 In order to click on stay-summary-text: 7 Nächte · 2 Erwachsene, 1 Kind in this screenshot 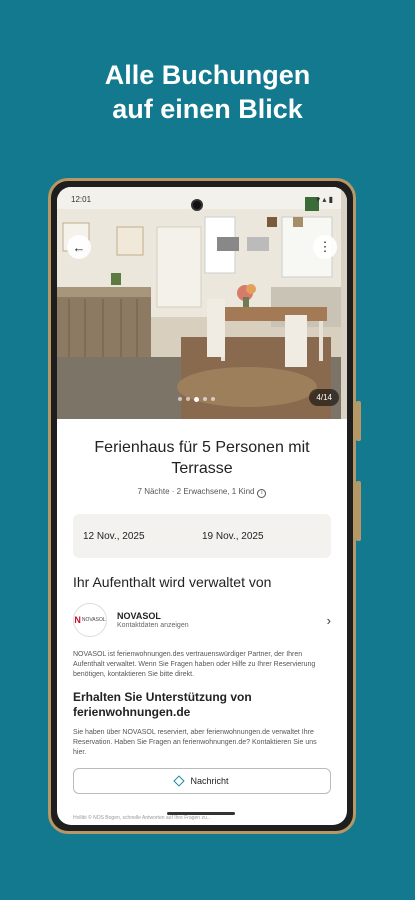, I will do `click(196, 491)`.